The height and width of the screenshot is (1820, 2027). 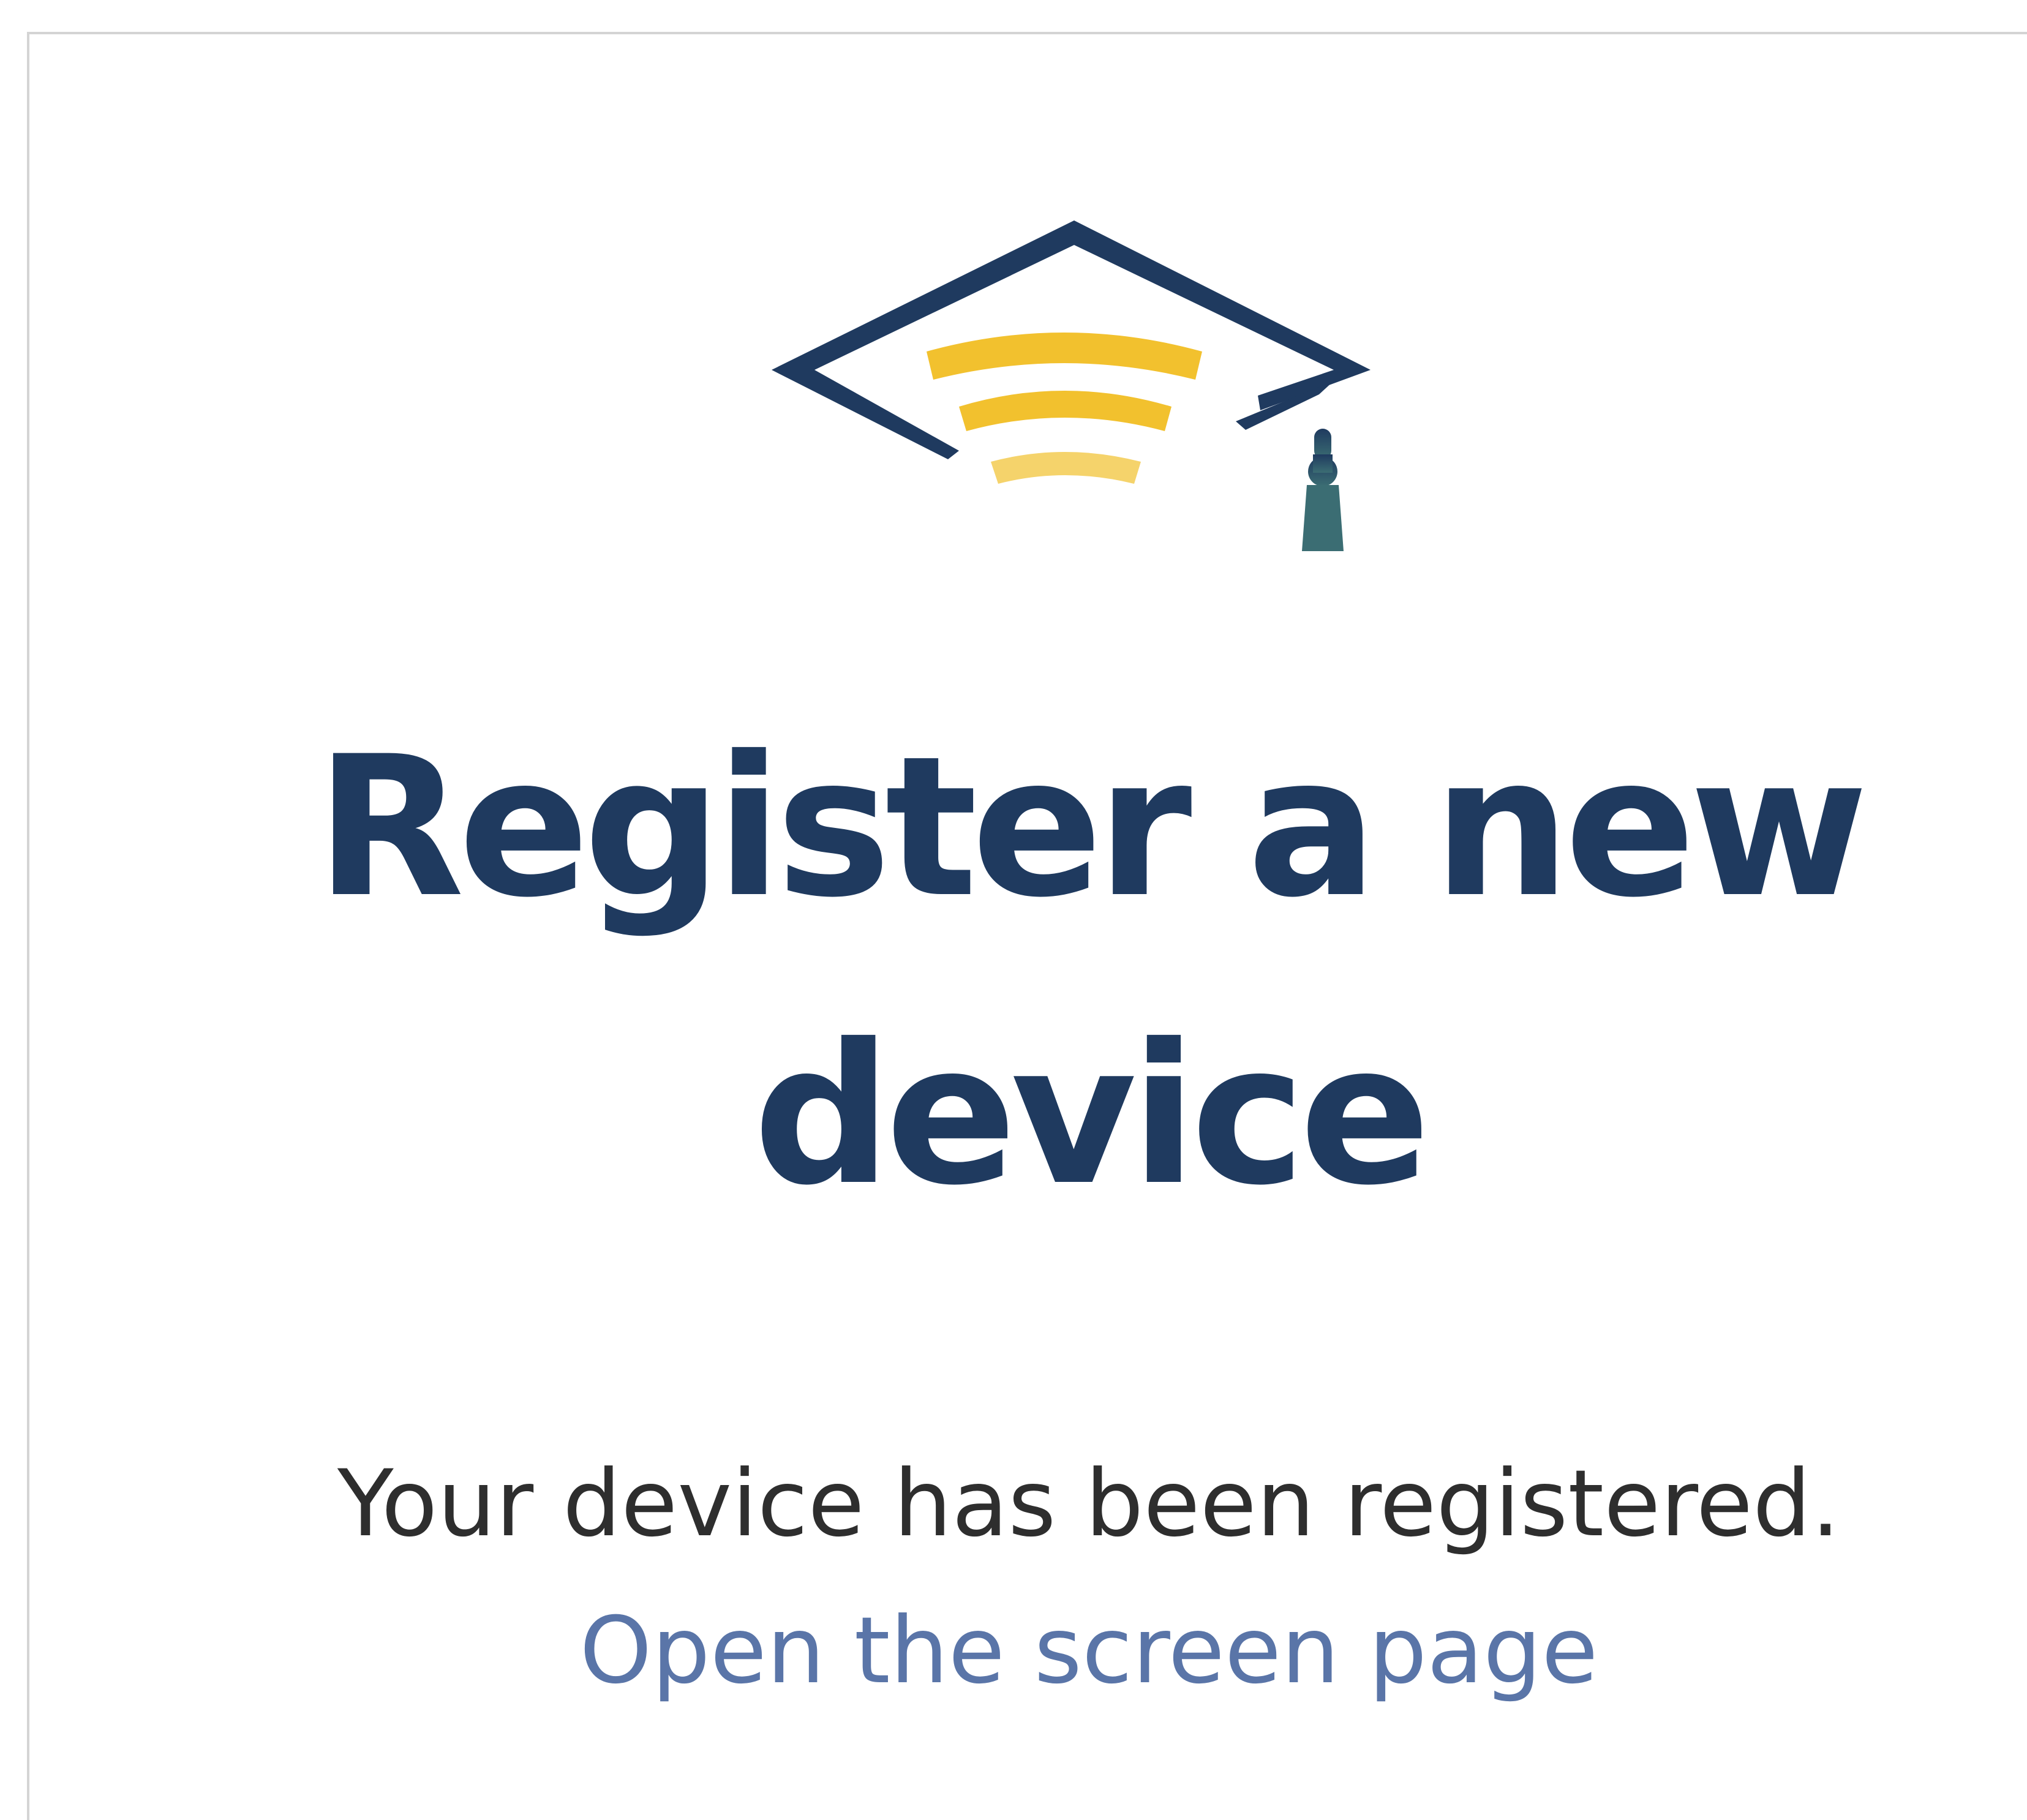 I want to click on logo, so click(x=1070, y=387).